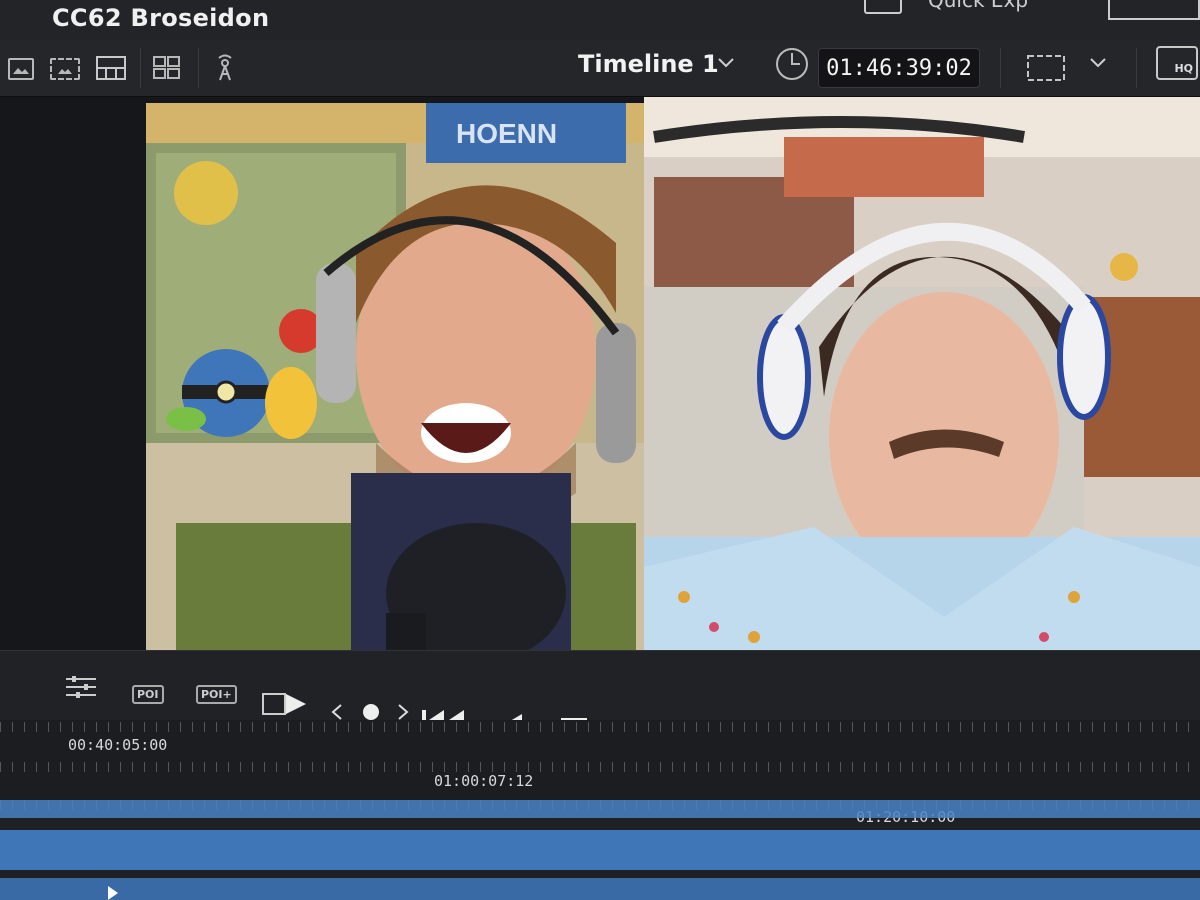 The height and width of the screenshot is (900, 1200). I want to click on safe-area-icon, so click(65, 69).